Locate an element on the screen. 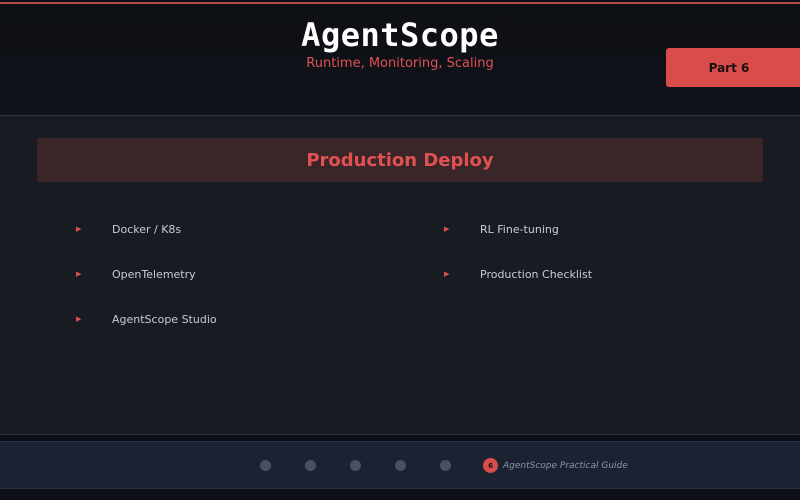 The image size is (800, 500). section-banner: Production Deploy is located at coordinates (400, 160).